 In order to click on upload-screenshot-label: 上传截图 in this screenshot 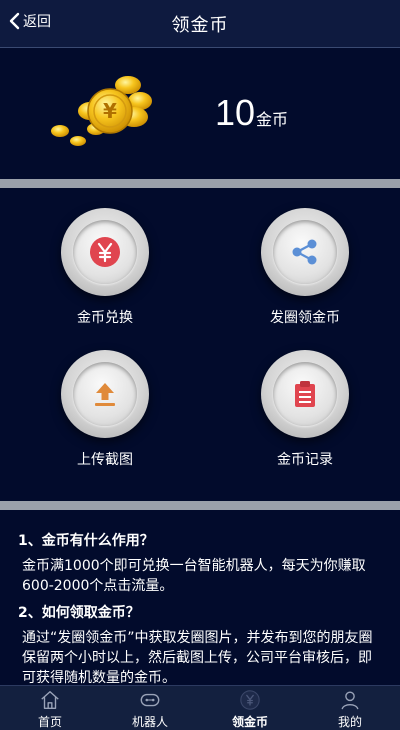, I will do `click(105, 460)`.